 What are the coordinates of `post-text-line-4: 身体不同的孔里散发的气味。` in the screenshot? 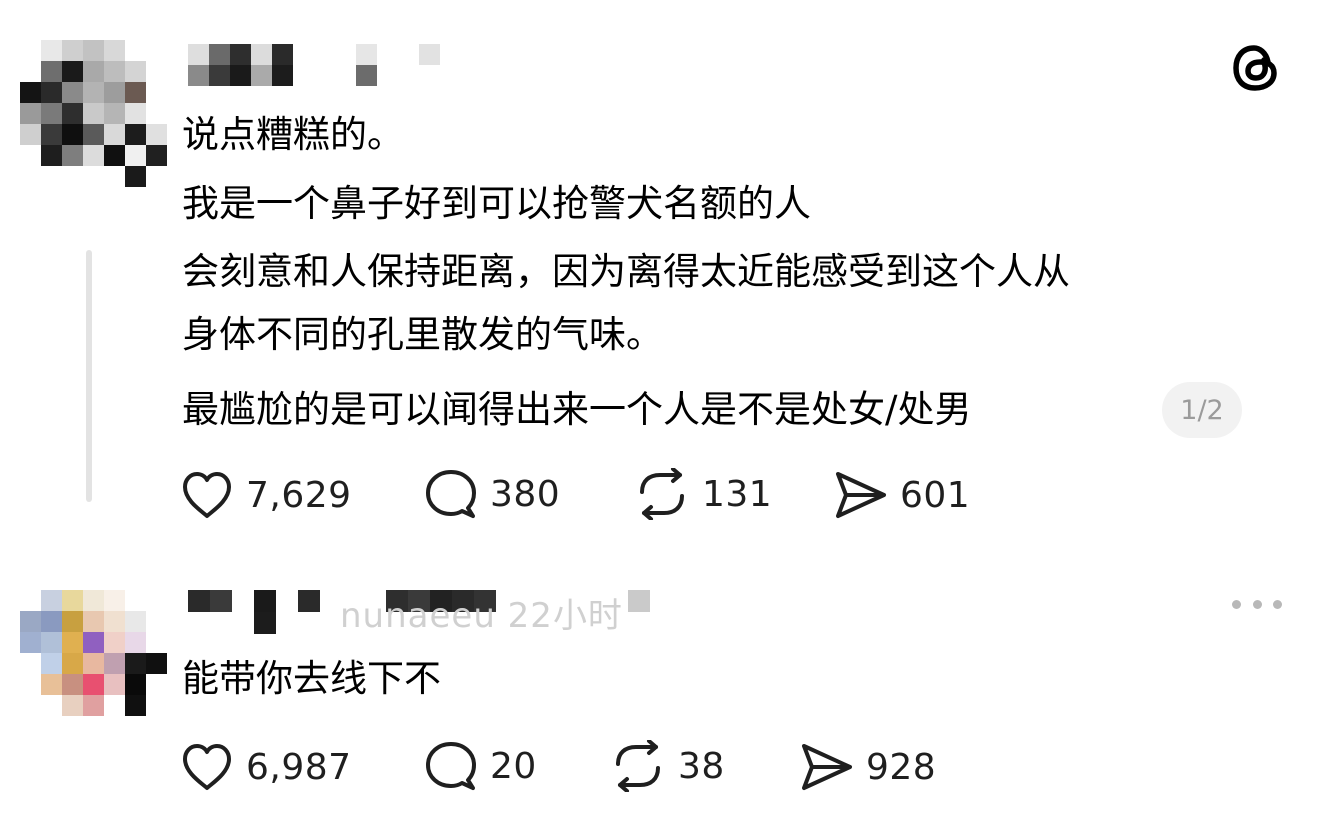 It's located at (422, 334).